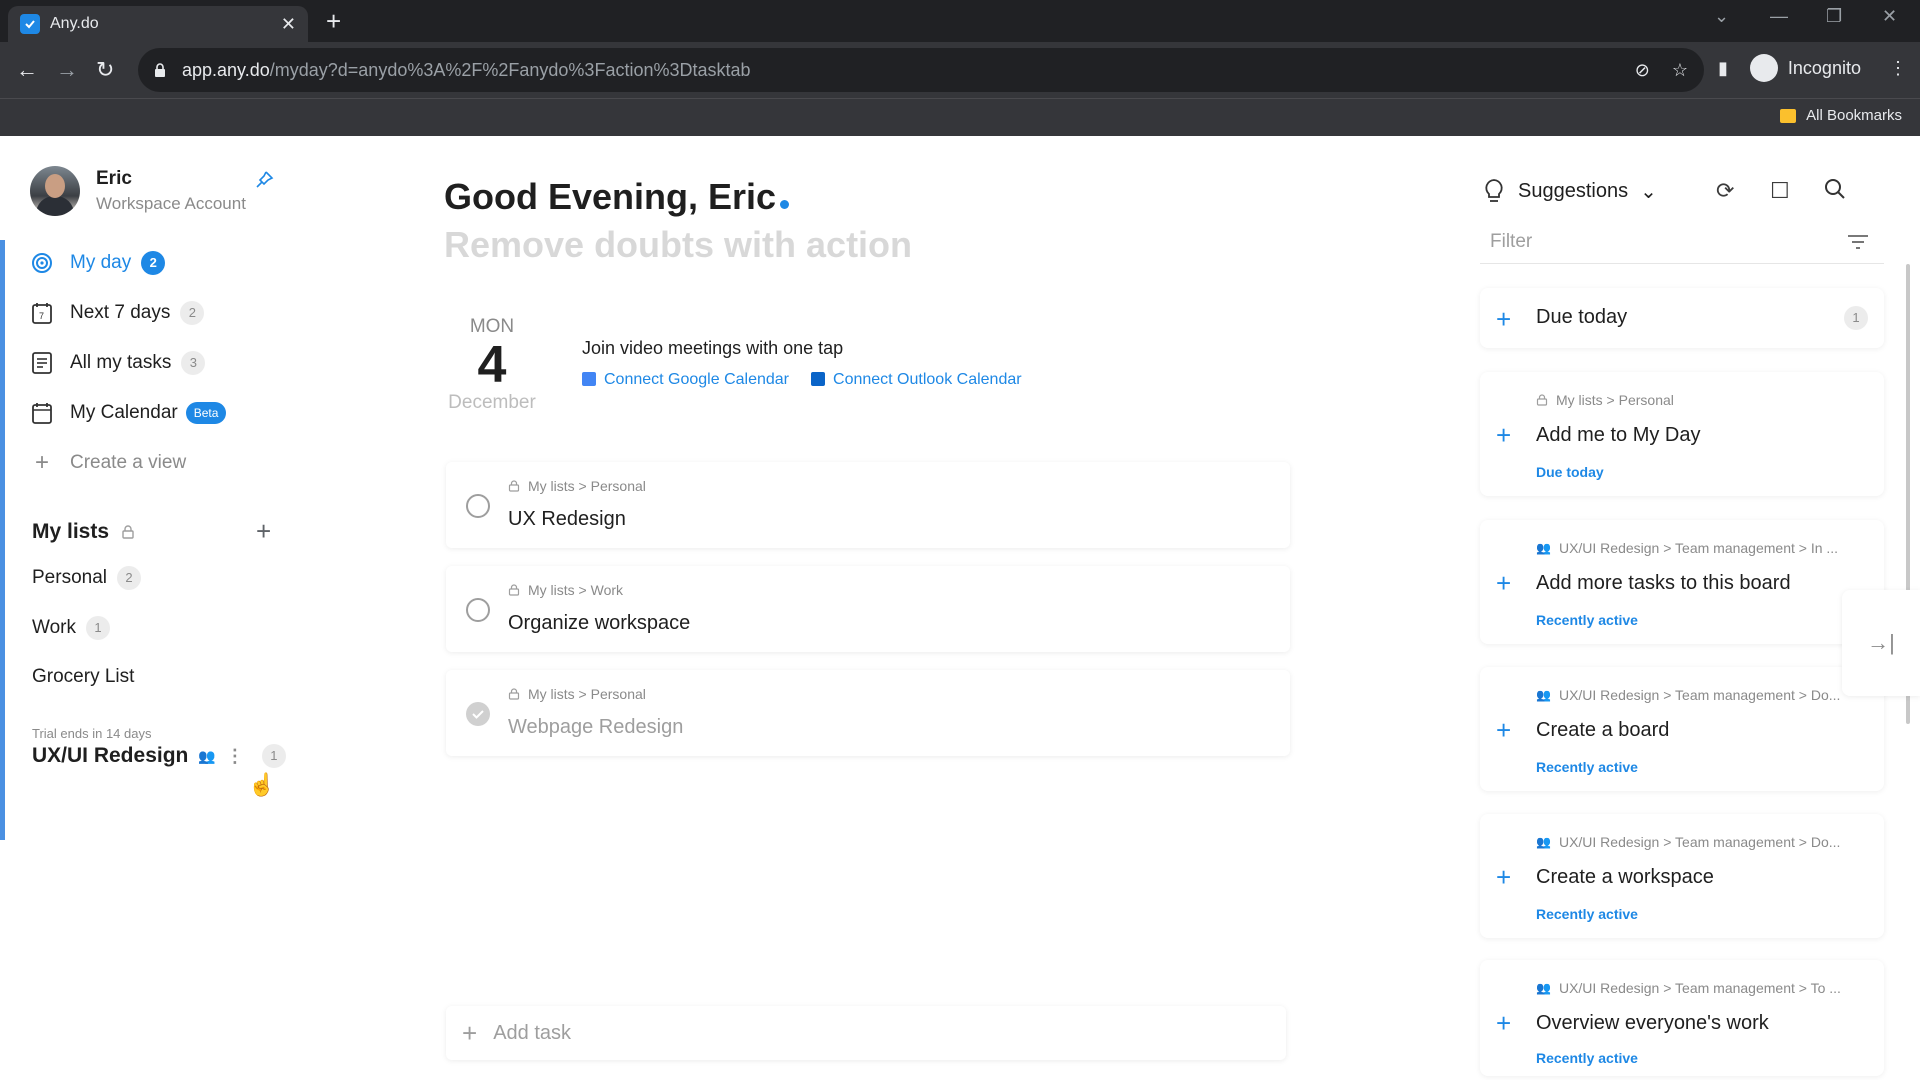 Image resolution: width=1920 pixels, height=1080 pixels. What do you see at coordinates (264, 183) in the screenshot?
I see `pin-sidebar-icon` at bounding box center [264, 183].